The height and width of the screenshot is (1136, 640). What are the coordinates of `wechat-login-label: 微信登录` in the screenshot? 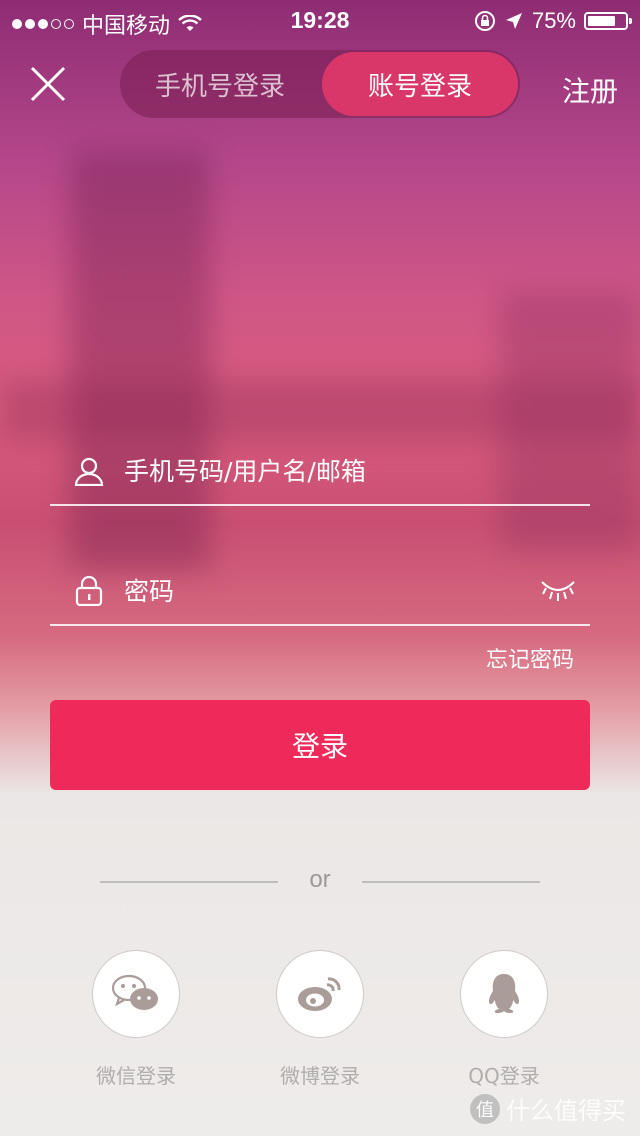 It's located at (136, 1076).